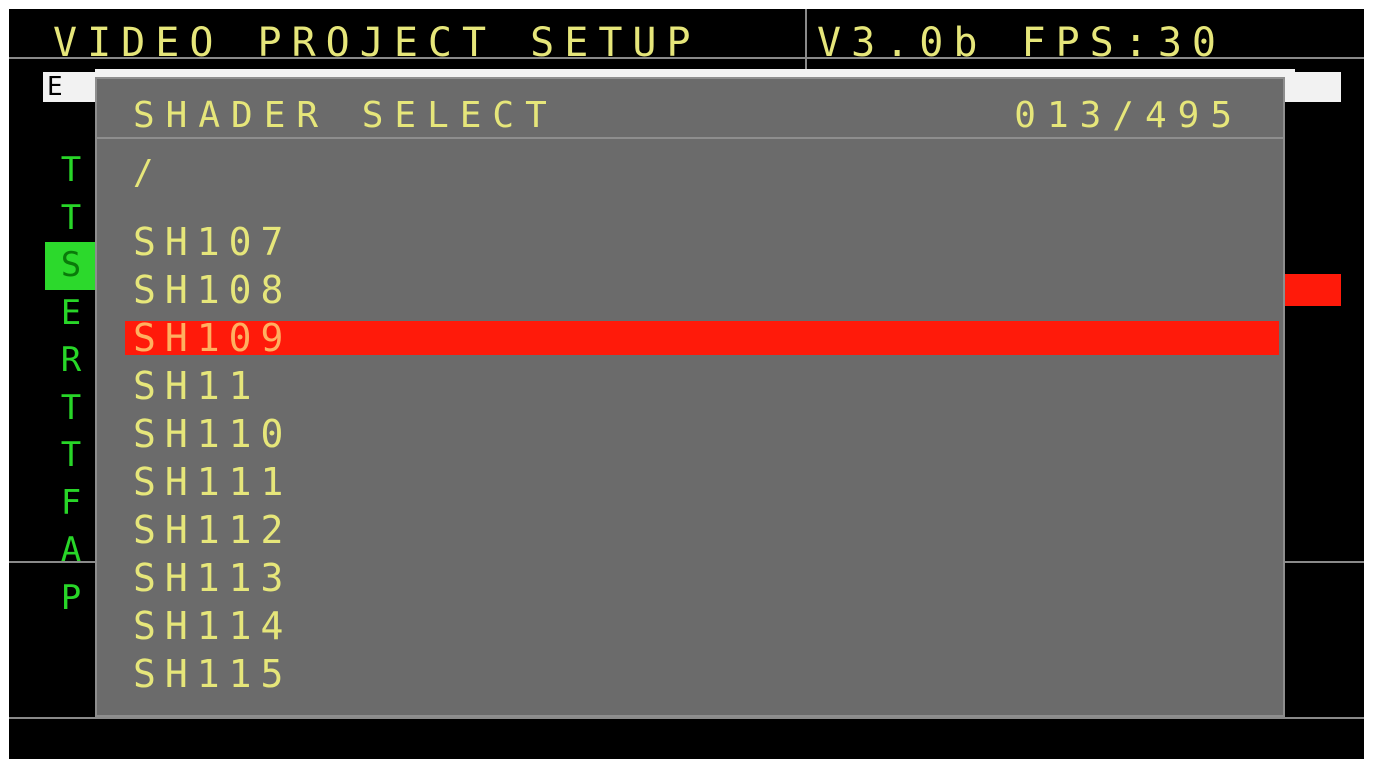 This screenshot has width=1373, height=764. What do you see at coordinates (1311, 290) in the screenshot?
I see `right-selection-marker` at bounding box center [1311, 290].